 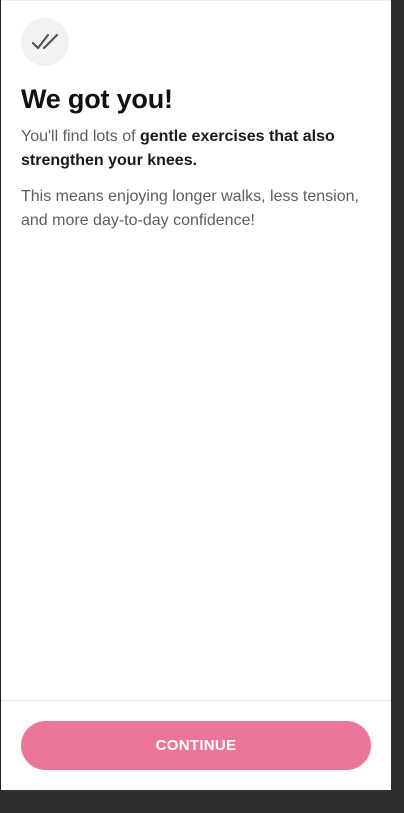 I want to click on check-badge, so click(x=45, y=42).